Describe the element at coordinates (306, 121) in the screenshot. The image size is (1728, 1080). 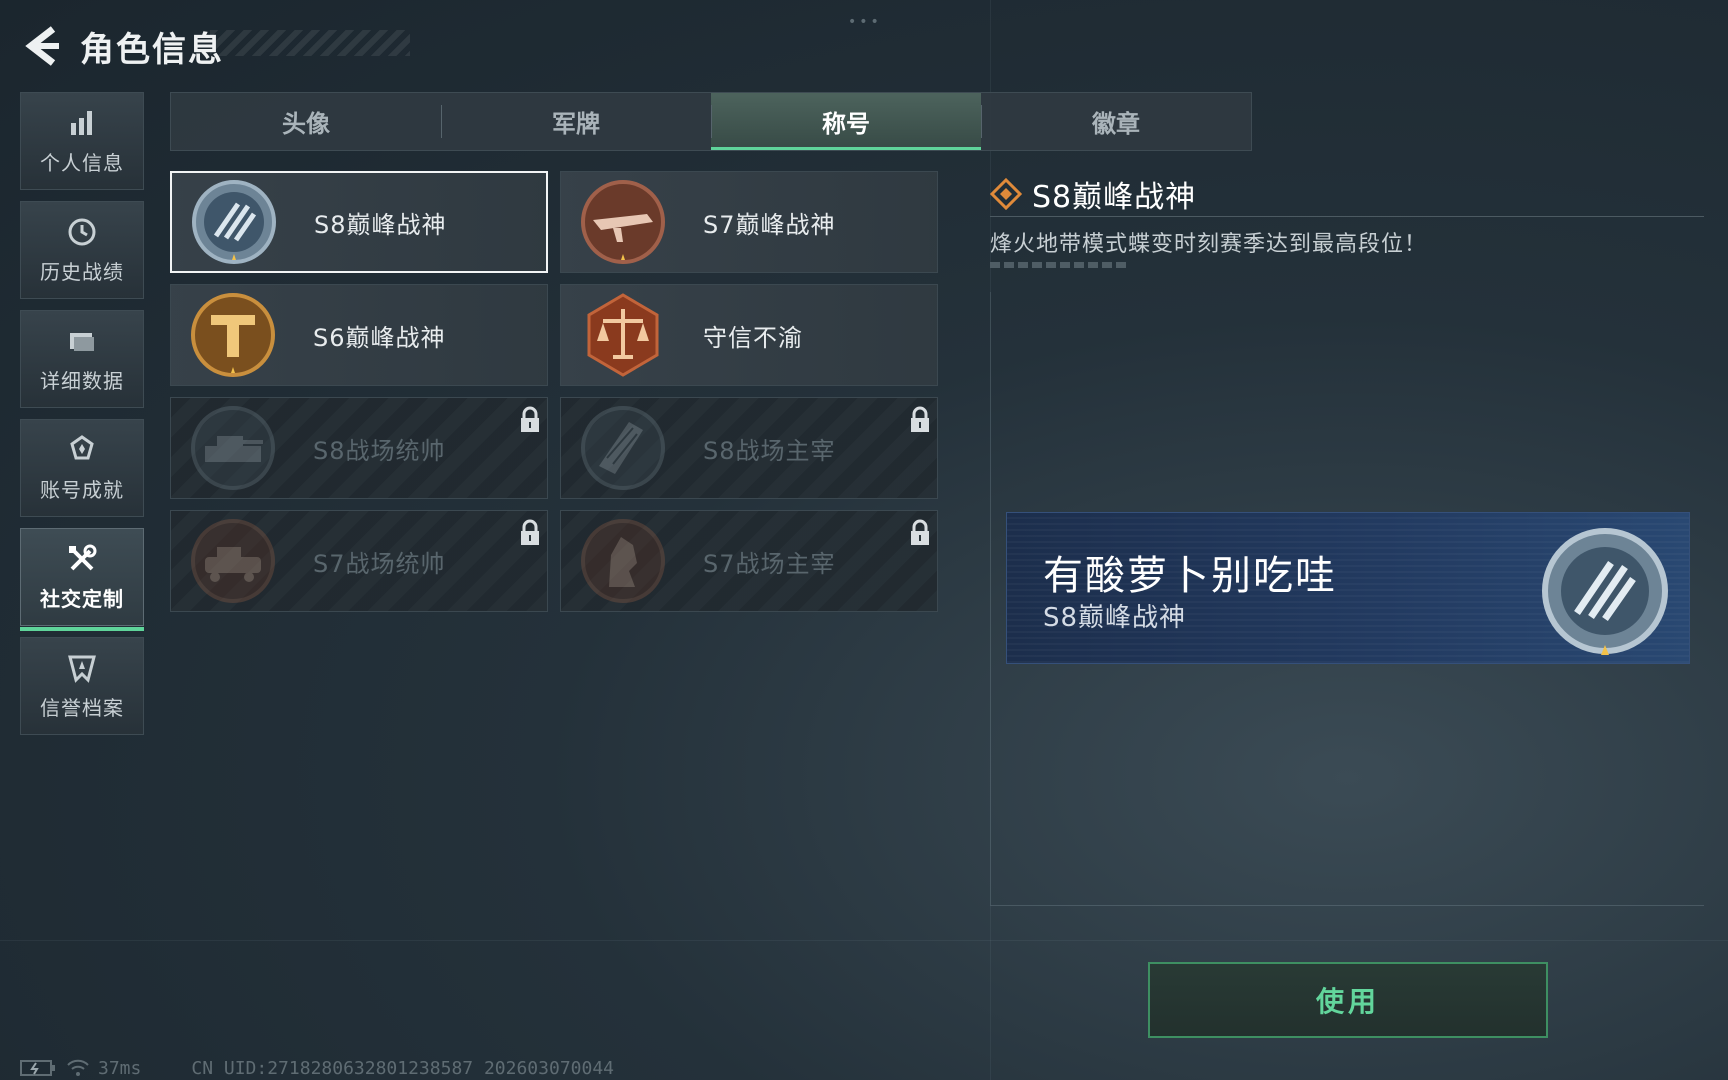
I see `tab-avatar: 头像` at that location.